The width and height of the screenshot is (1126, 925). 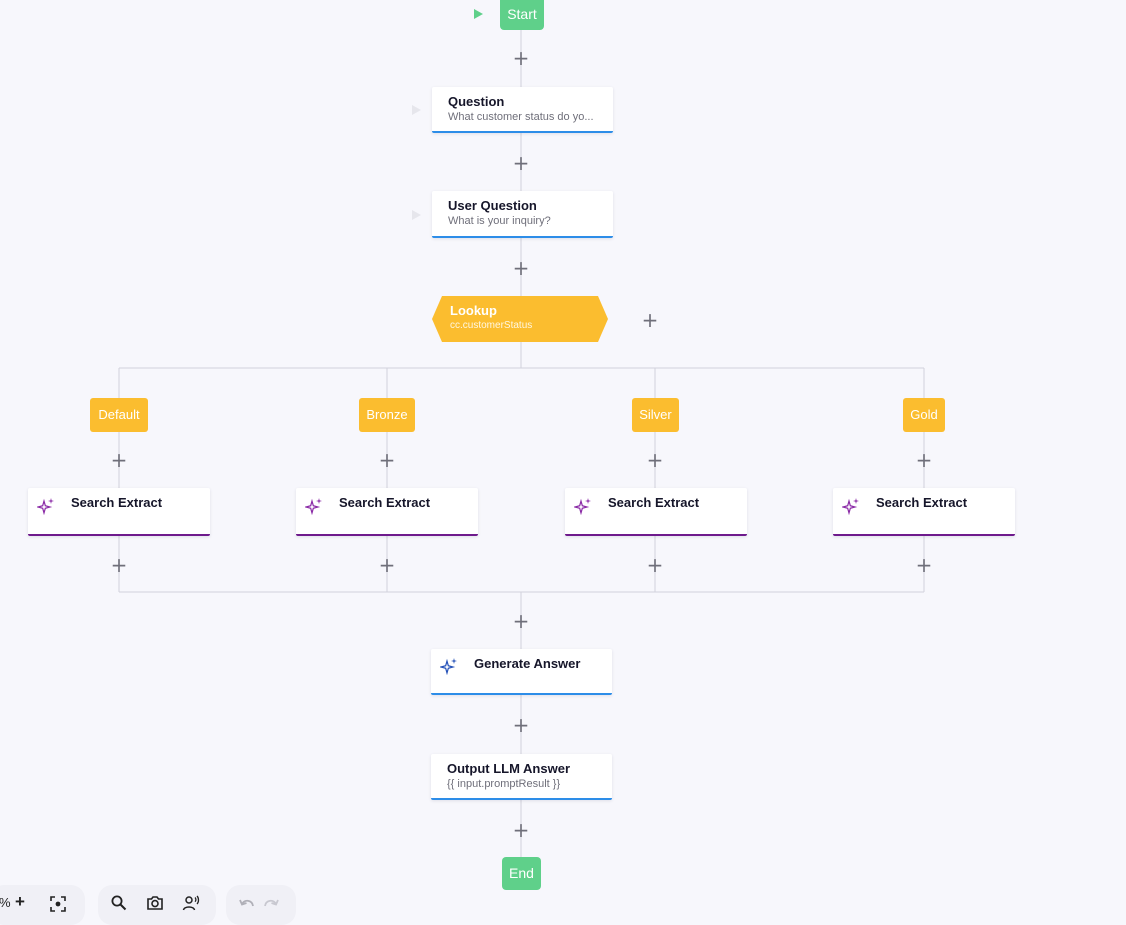 I want to click on history-toolbar, so click(x=261, y=905).